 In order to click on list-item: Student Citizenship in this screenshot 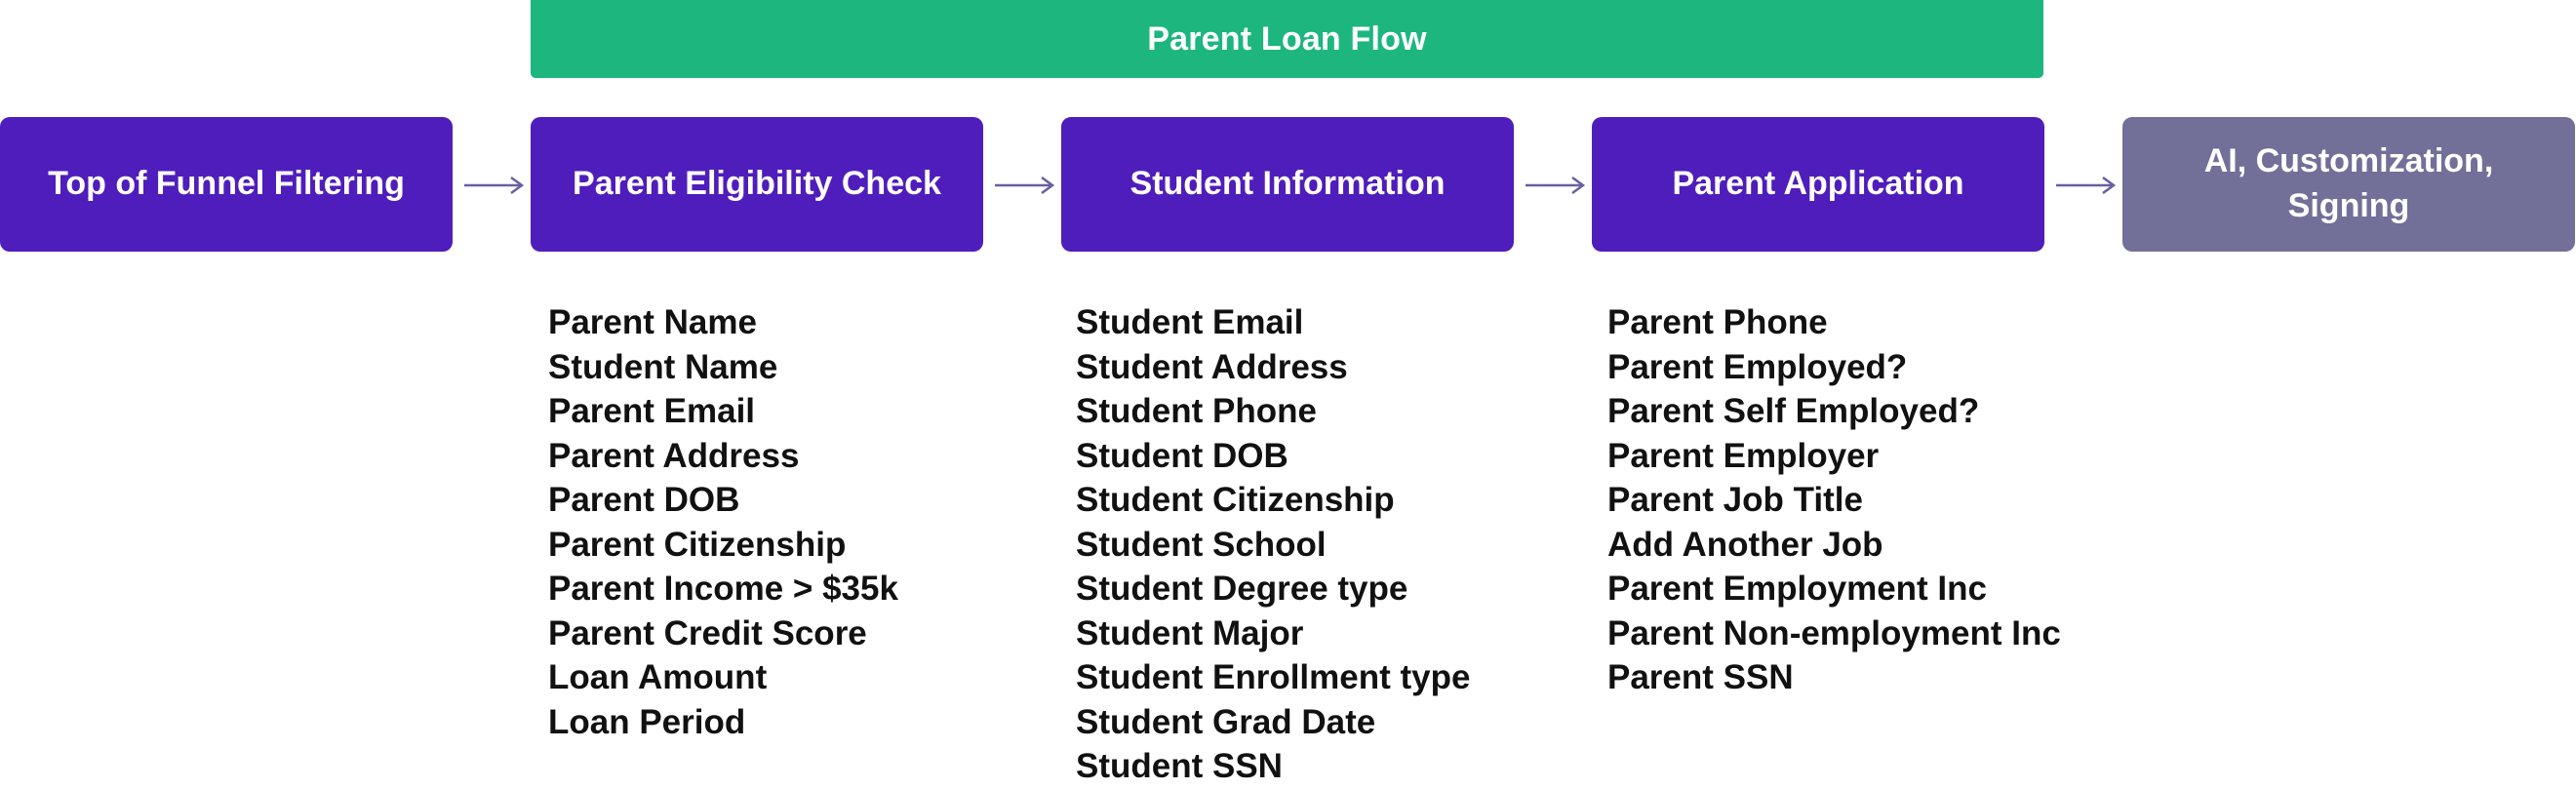, I will do `click(1235, 500)`.